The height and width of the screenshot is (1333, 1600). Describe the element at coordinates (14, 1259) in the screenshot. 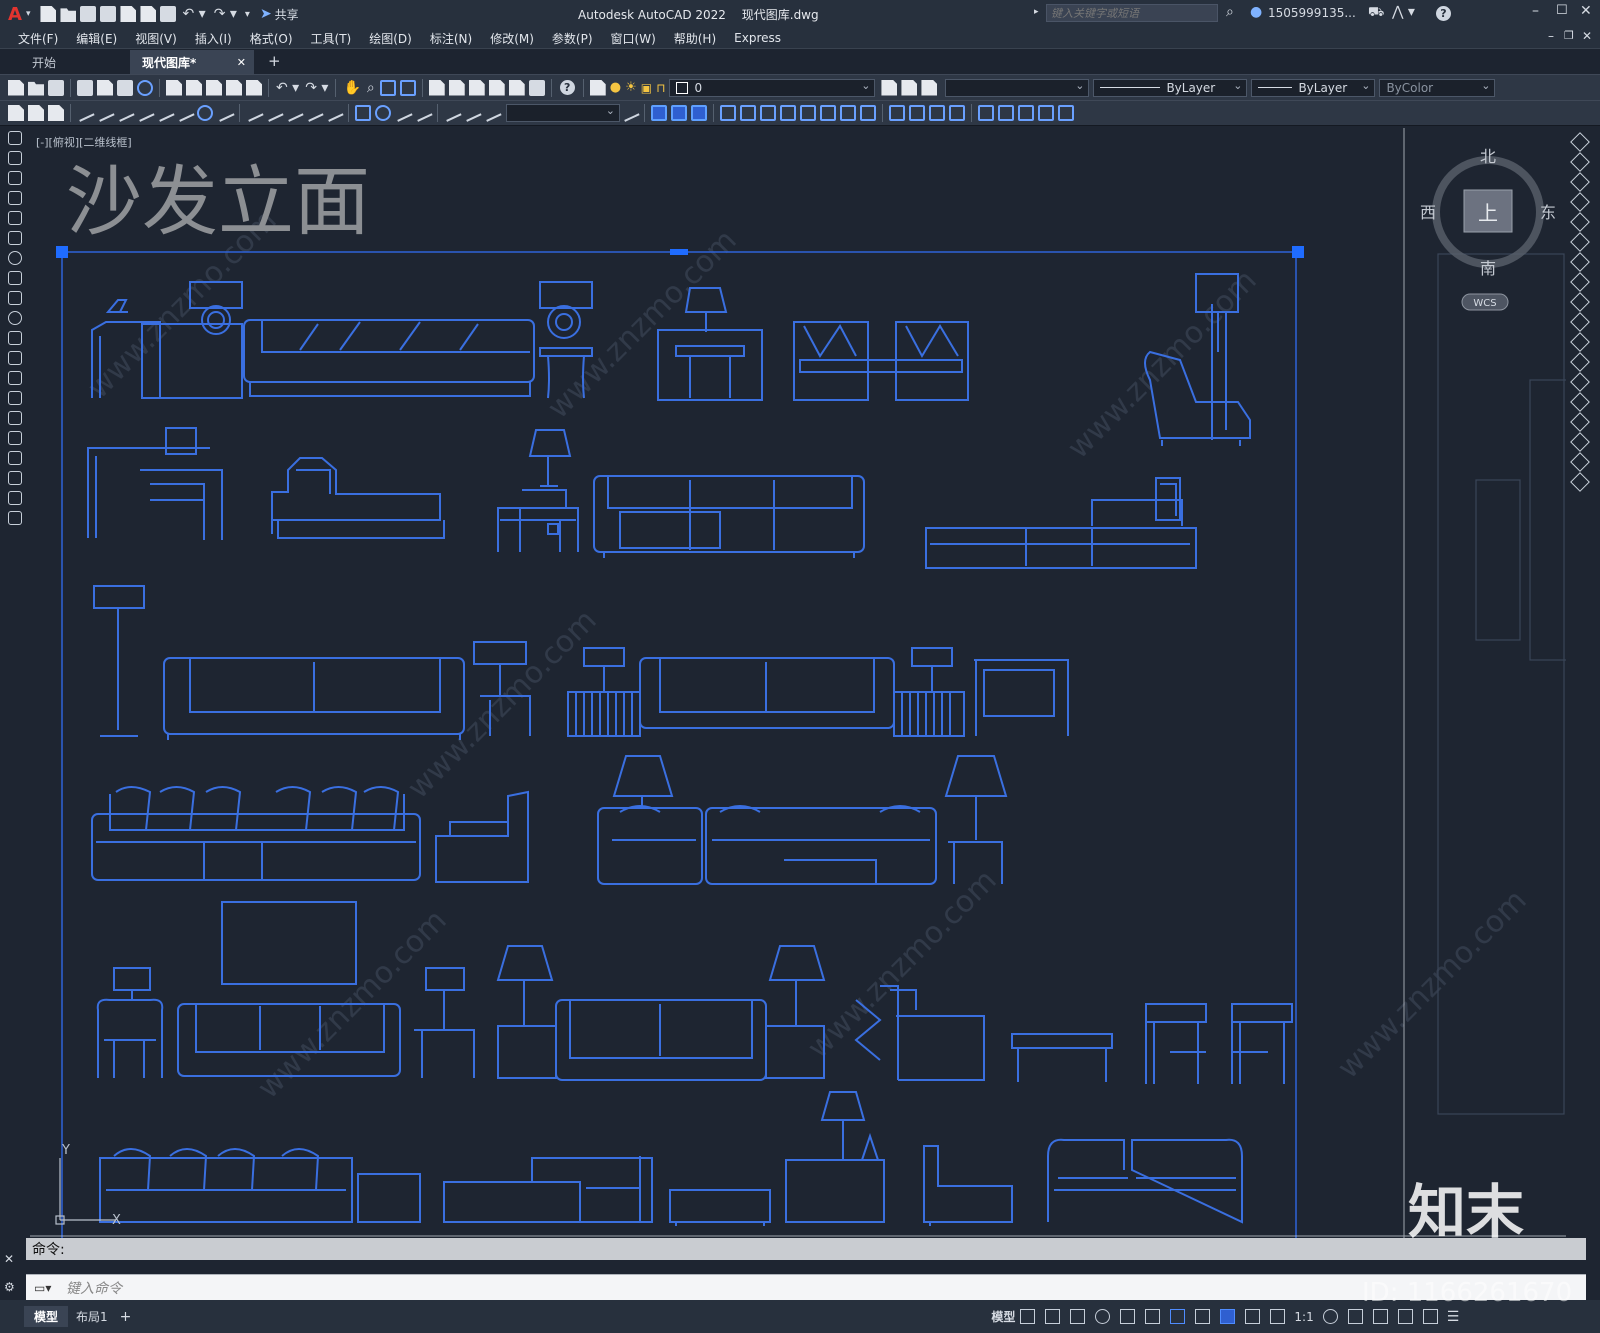

I see `close-command-line-icon: ✕` at that location.